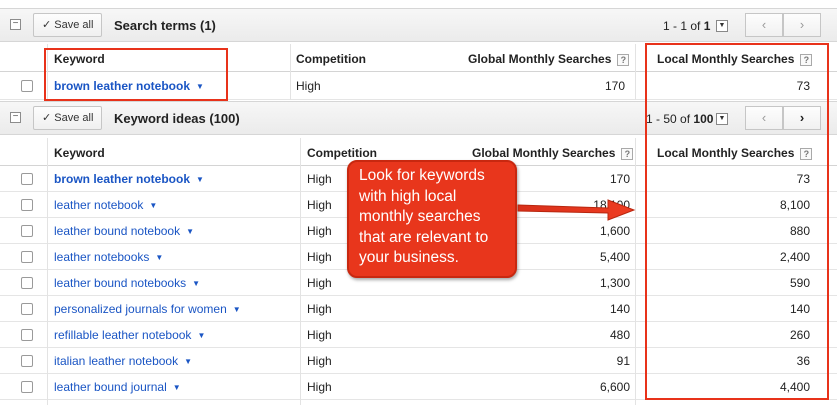 This screenshot has height=405, width=837. What do you see at coordinates (15, 117) in the screenshot?
I see `collapse-keyword-ideas-icon: −` at bounding box center [15, 117].